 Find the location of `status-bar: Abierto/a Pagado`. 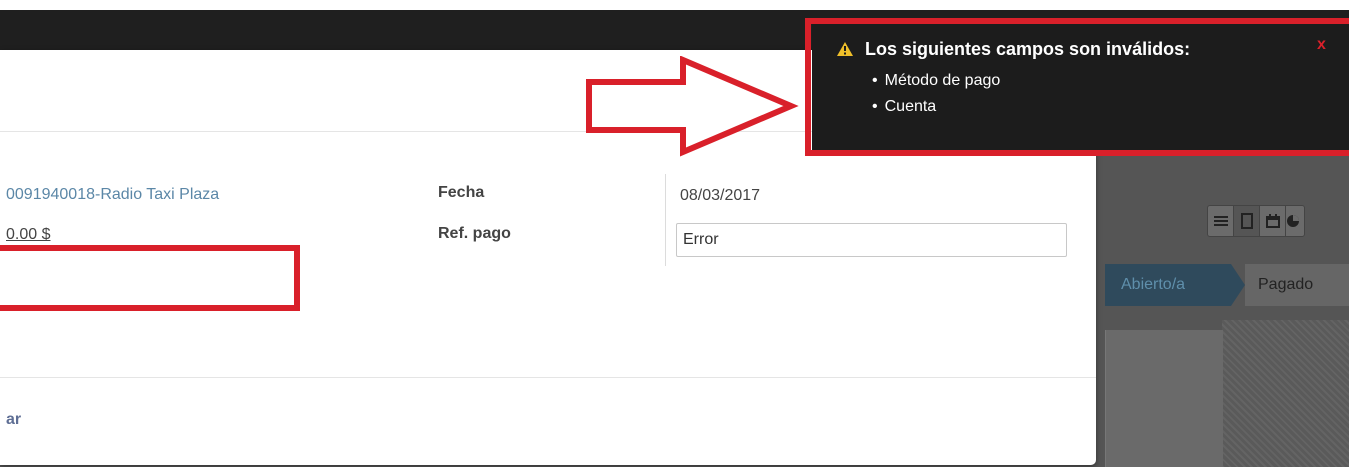

status-bar: Abierto/a Pagado is located at coordinates (1227, 285).